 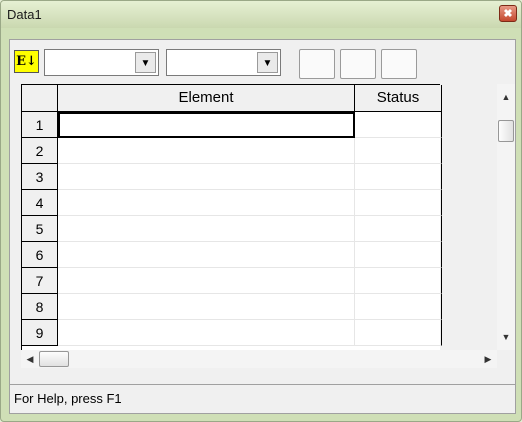 What do you see at coordinates (488, 359) in the screenshot?
I see `scroll-right-arrow-icon: ▶` at bounding box center [488, 359].